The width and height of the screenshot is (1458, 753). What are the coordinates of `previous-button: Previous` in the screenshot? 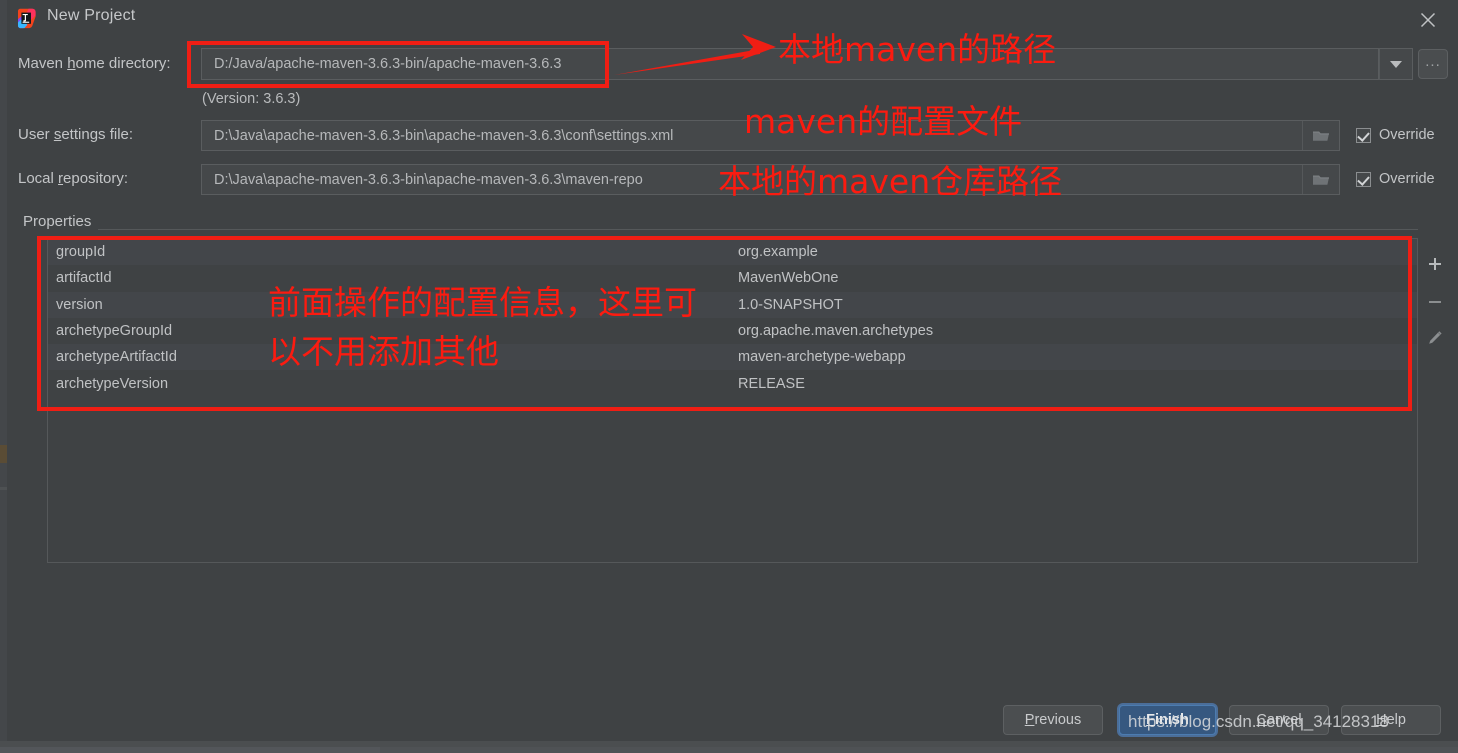 It's located at (1053, 720).